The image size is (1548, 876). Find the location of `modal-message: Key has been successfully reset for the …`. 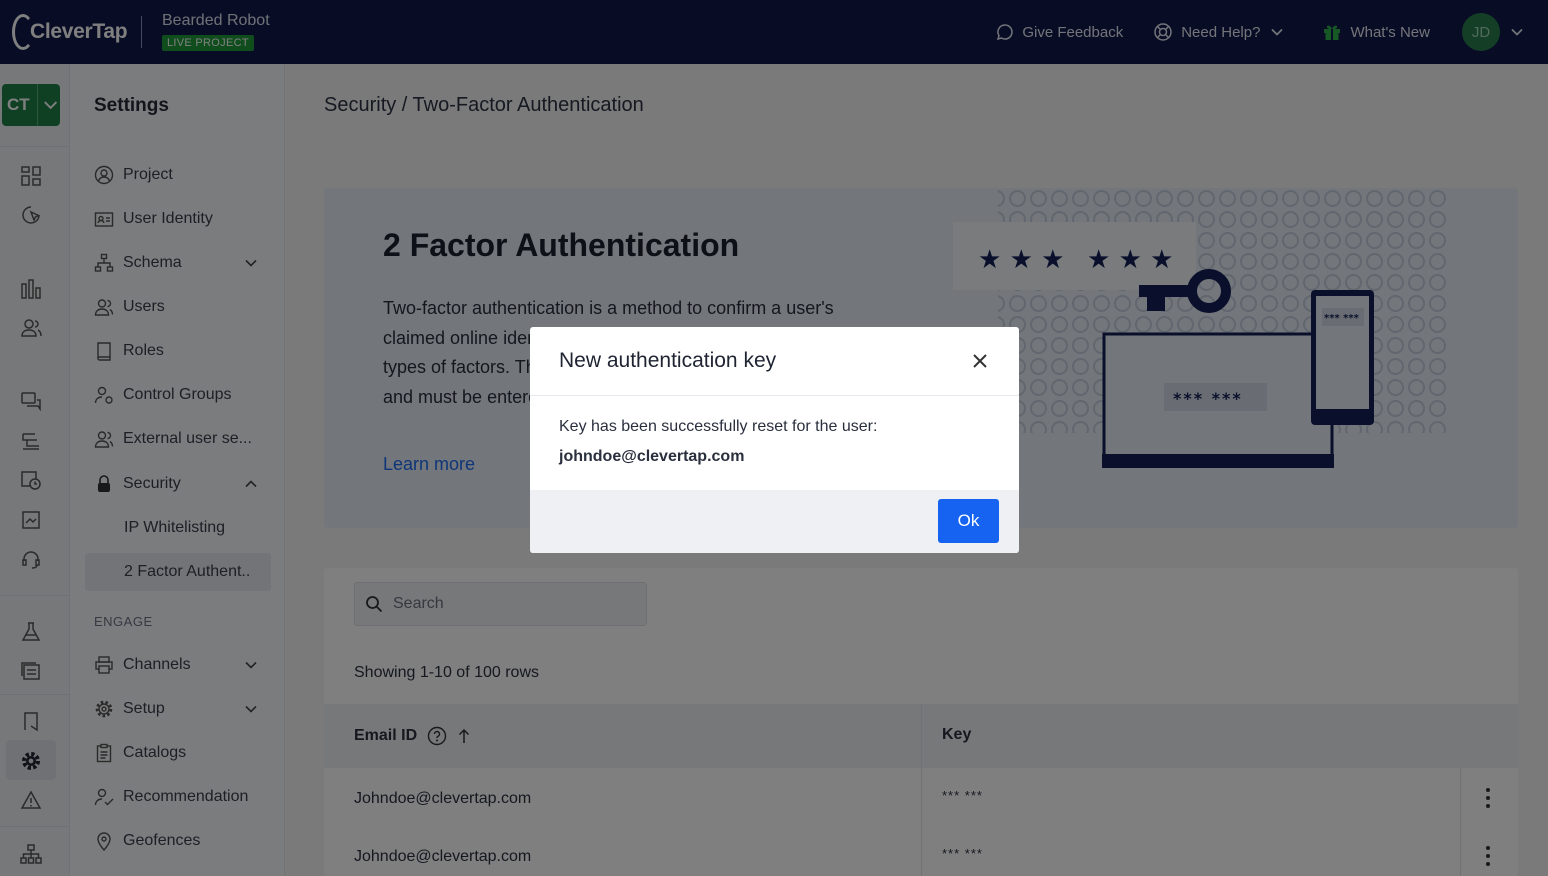

modal-message: Key has been successfully reset for the … is located at coordinates (718, 426).